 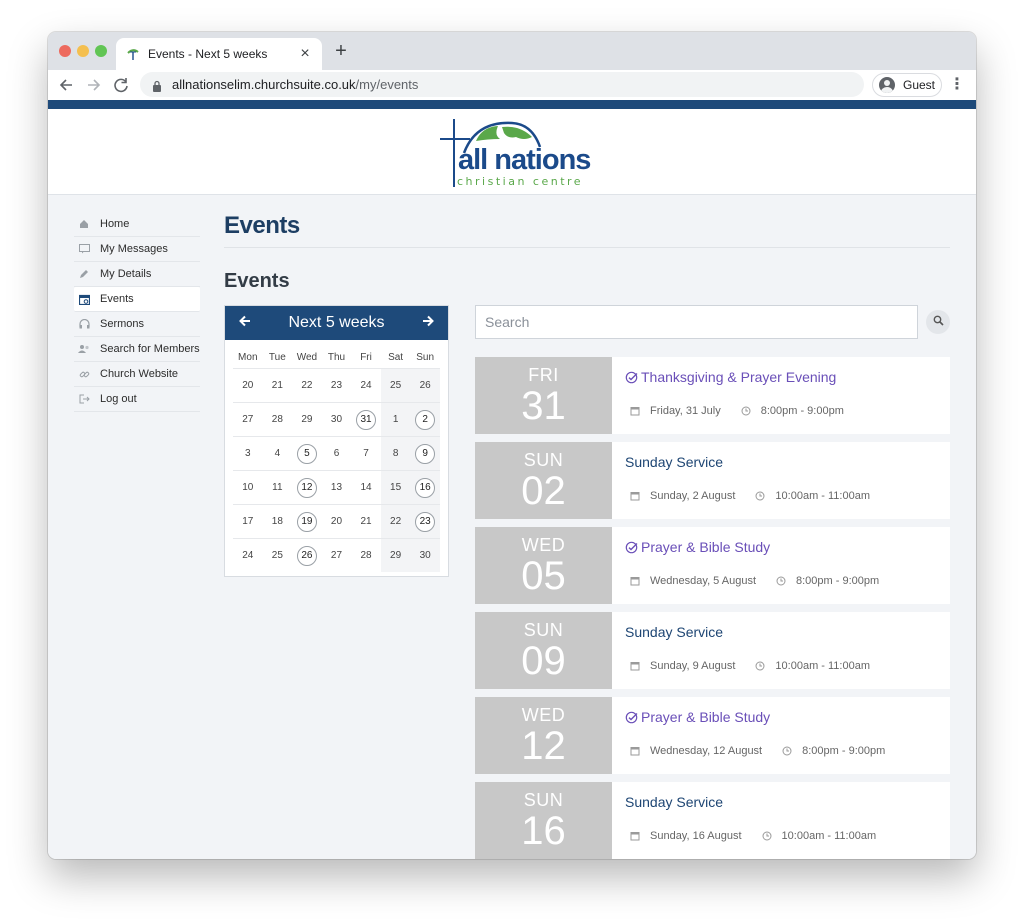 I want to click on minimize-window-button, so click(x=83, y=51).